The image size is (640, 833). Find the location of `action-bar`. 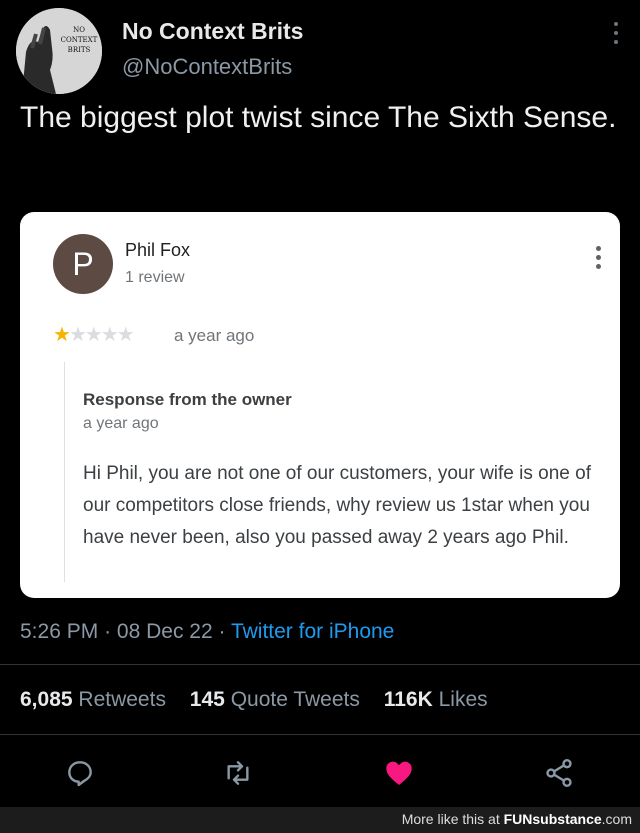

action-bar is located at coordinates (320, 773).